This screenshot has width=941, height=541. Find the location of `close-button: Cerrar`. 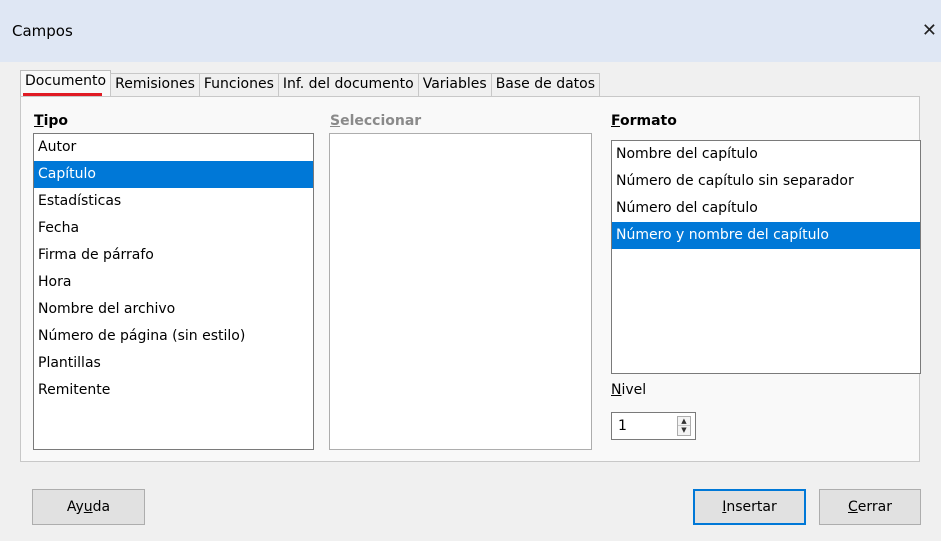

close-button: Cerrar is located at coordinates (870, 507).